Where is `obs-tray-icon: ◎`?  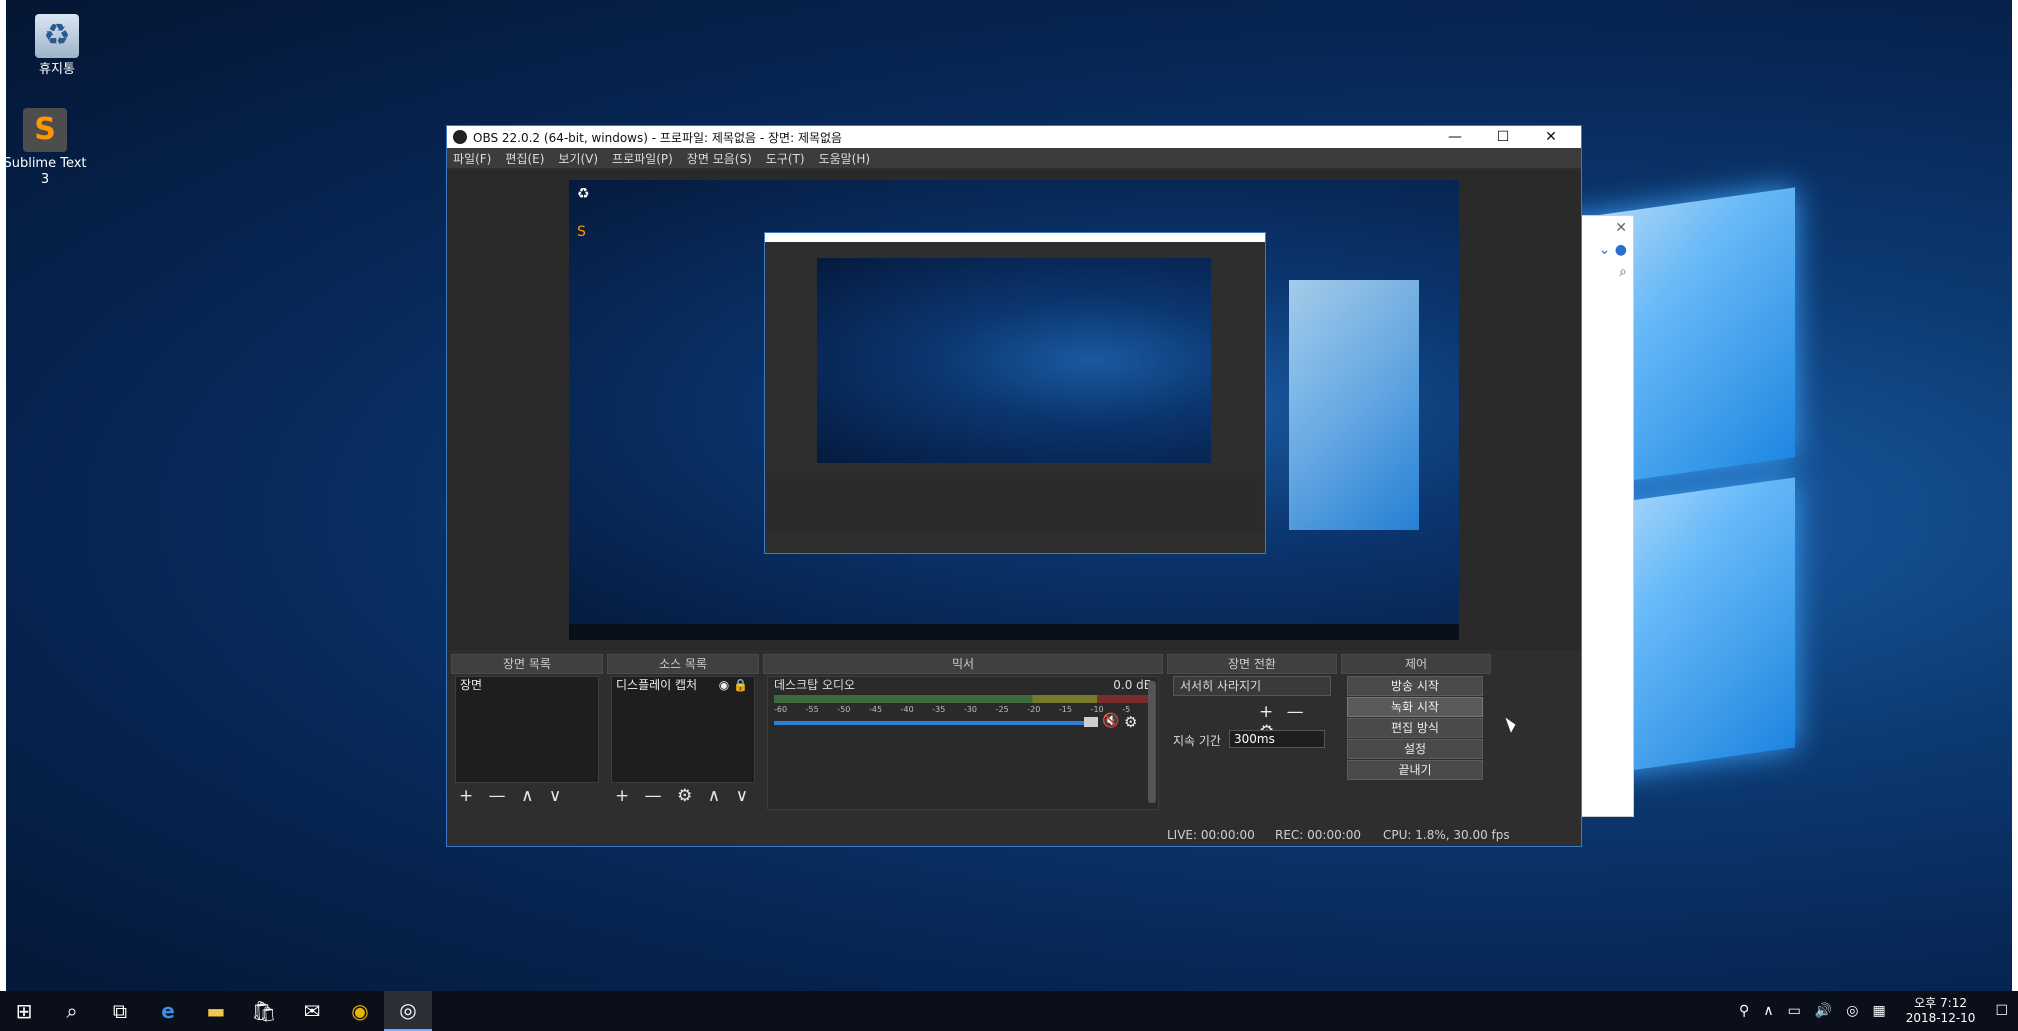 obs-tray-icon: ◎ is located at coordinates (1852, 1011).